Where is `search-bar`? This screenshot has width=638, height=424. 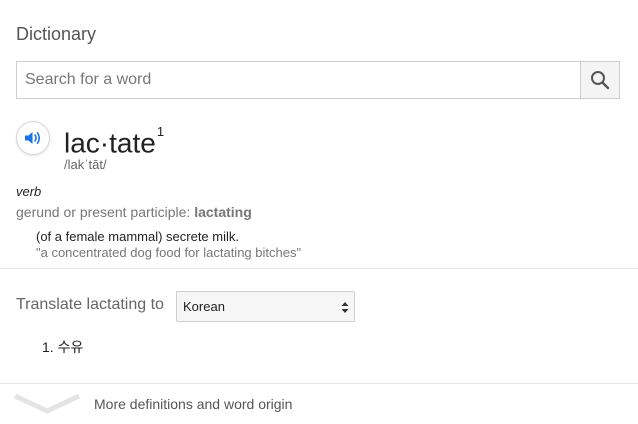
search-bar is located at coordinates (318, 80).